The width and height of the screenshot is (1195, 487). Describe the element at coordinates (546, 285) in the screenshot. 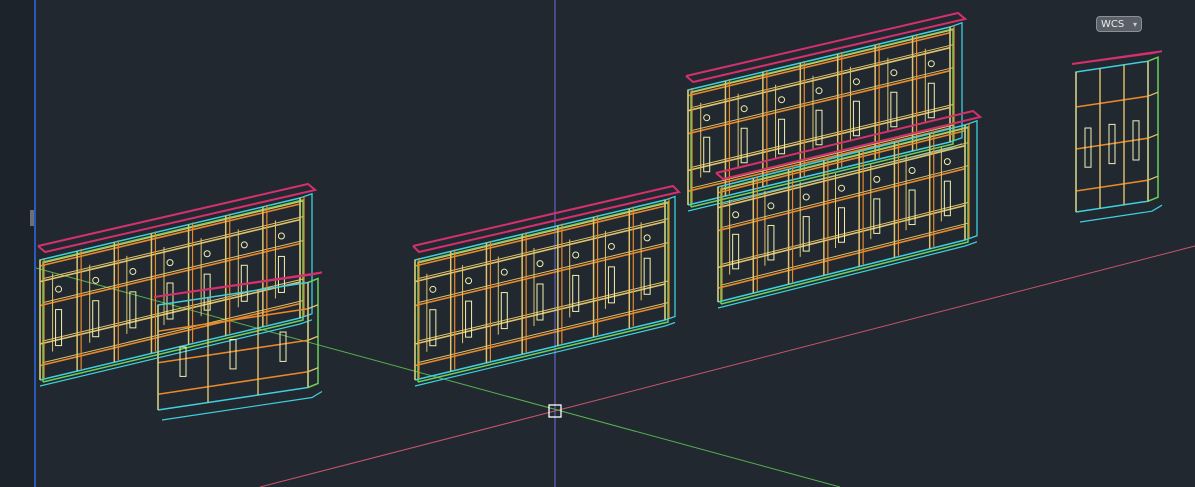

I see `cabinet-run-center` at that location.